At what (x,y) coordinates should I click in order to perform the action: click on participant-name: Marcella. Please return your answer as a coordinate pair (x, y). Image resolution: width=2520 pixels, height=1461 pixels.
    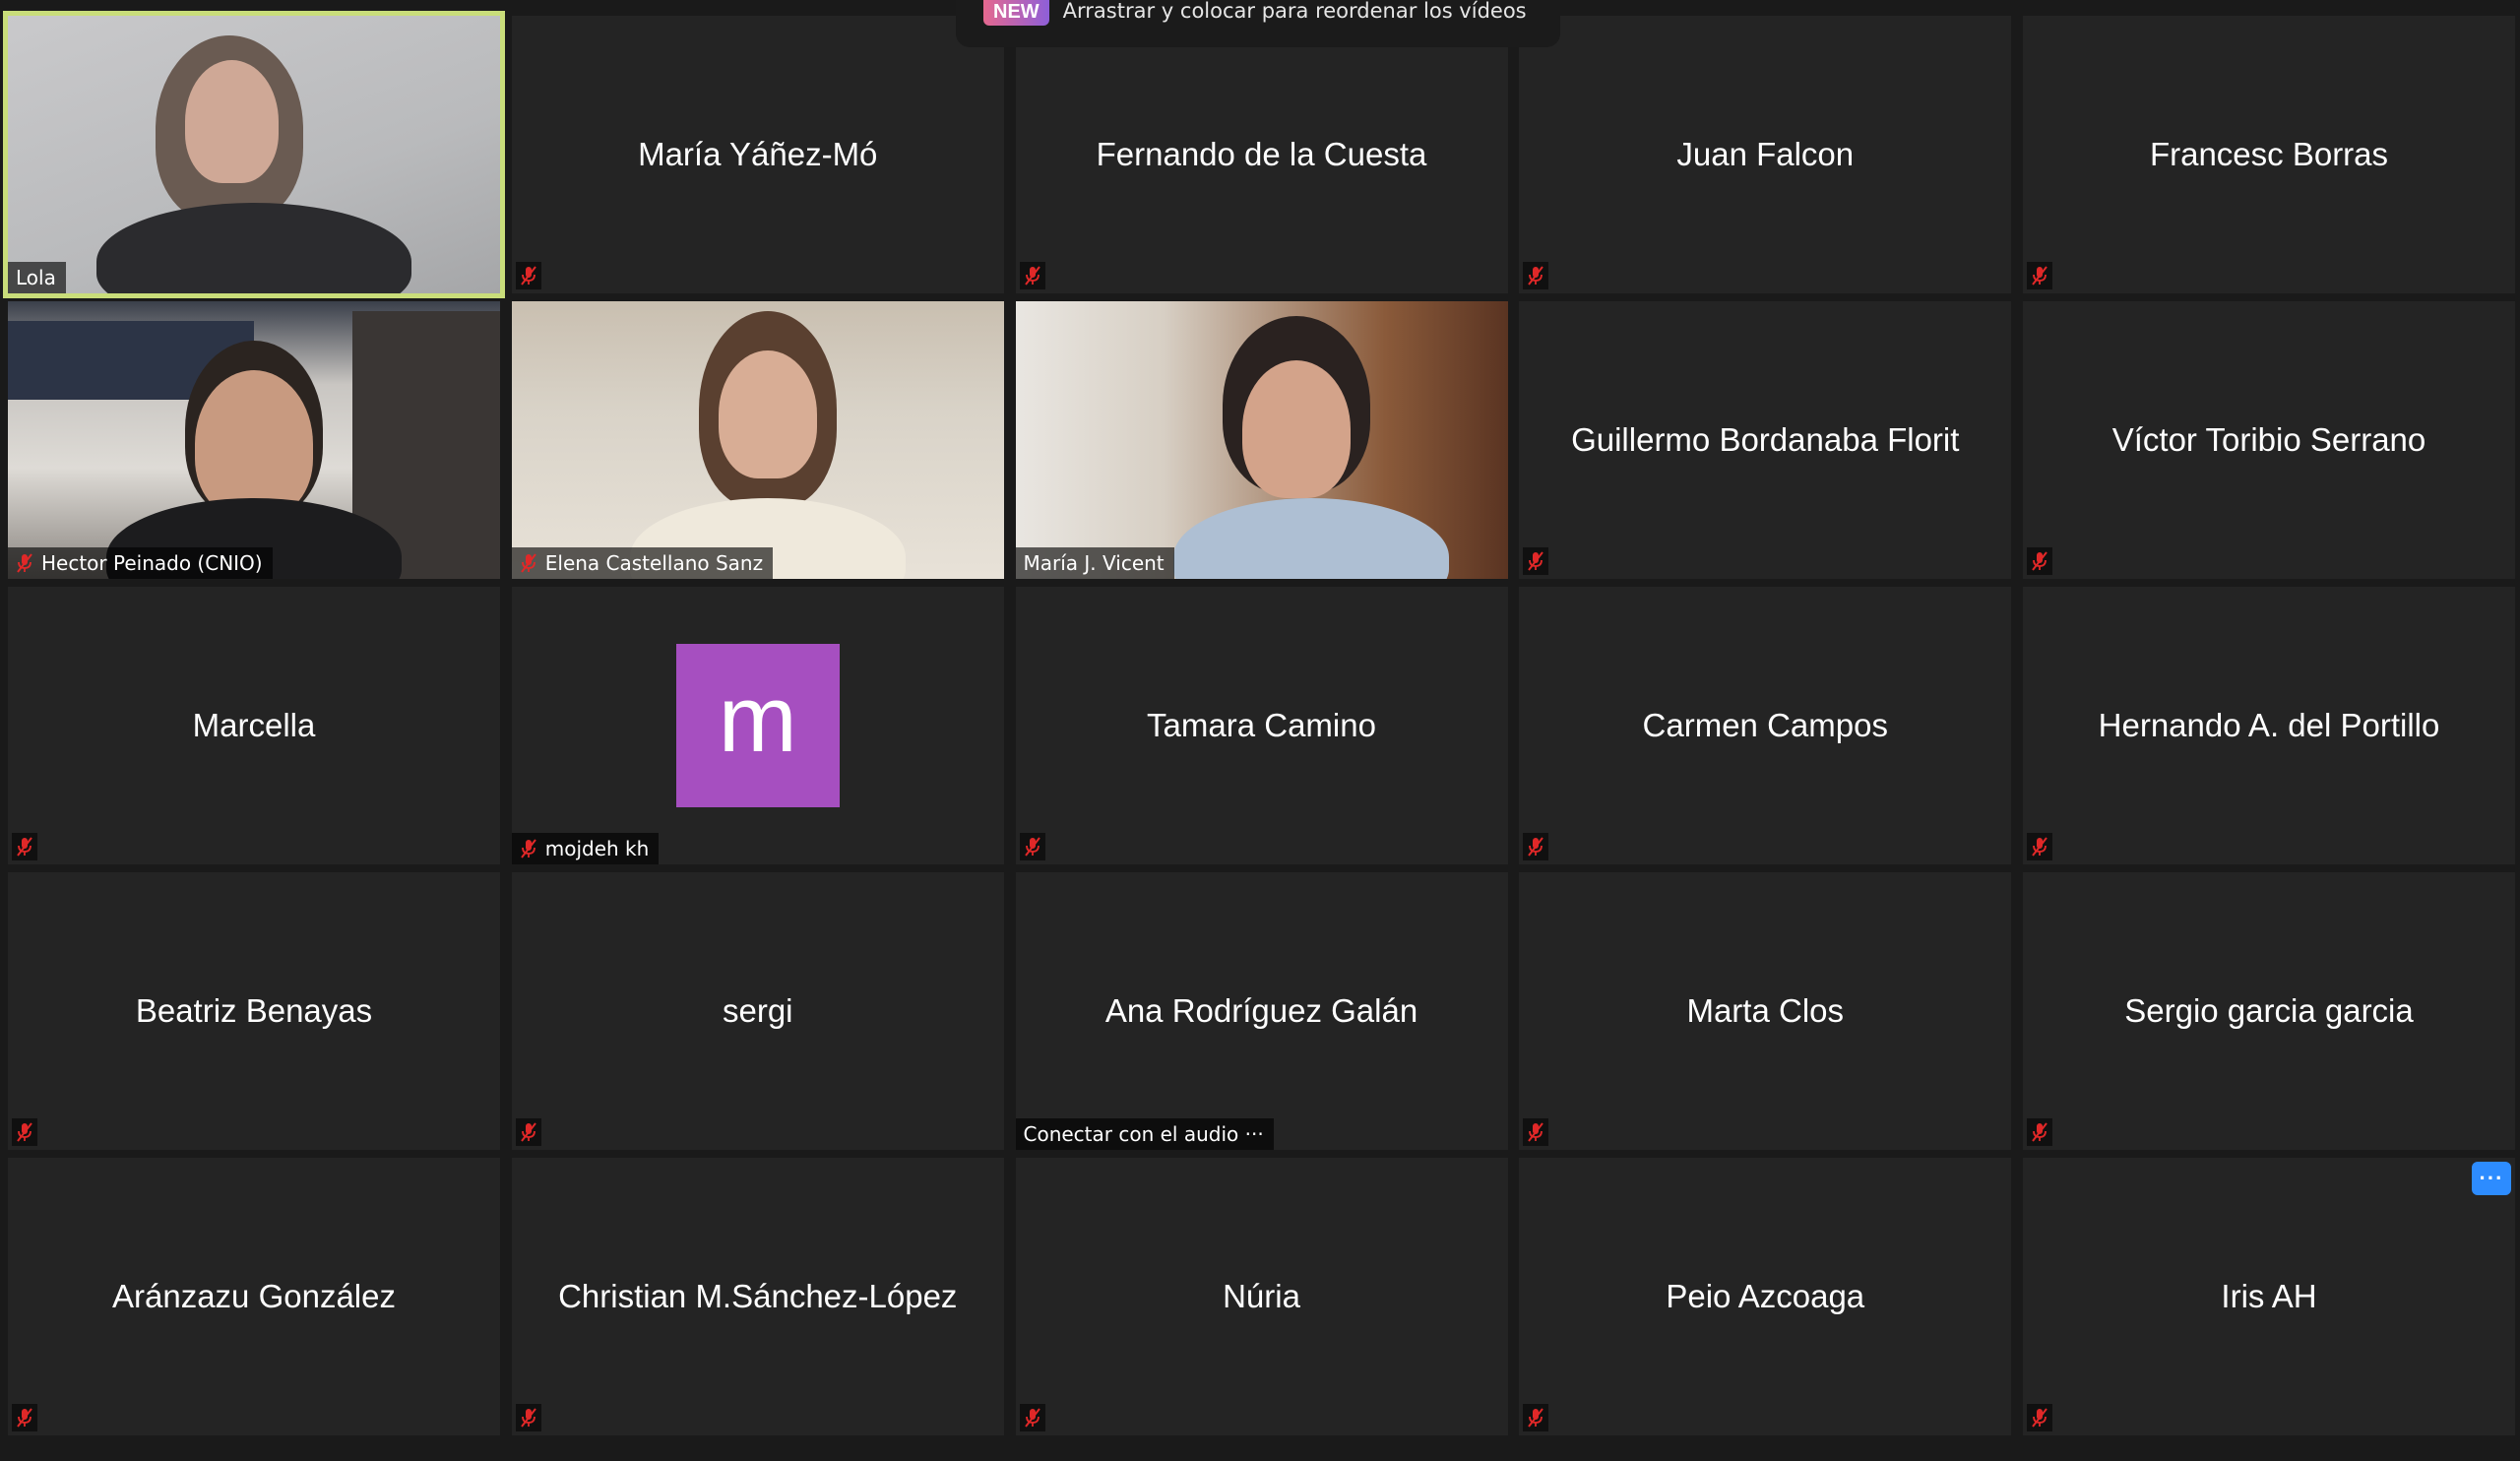
    Looking at the image, I should click on (254, 725).